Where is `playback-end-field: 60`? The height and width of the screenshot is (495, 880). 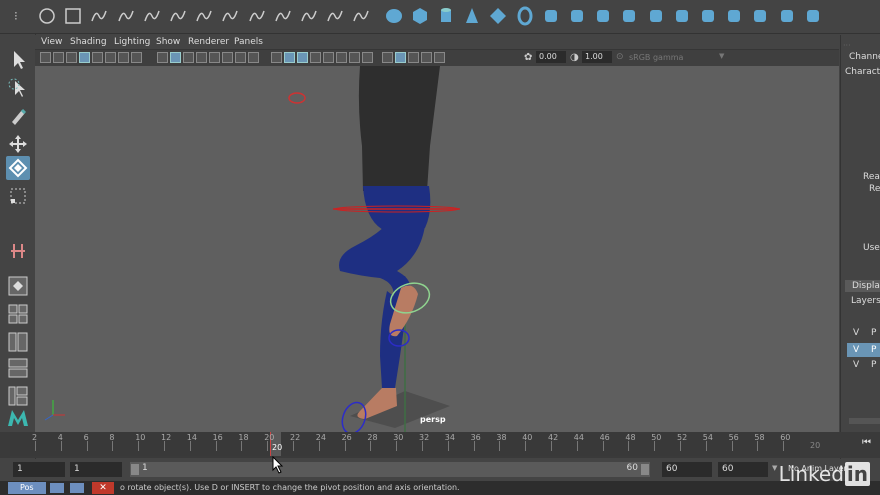
playback-end-field: 60 is located at coordinates (687, 469).